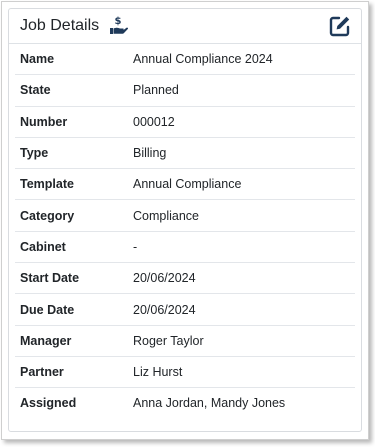  I want to click on field-label: Cabinet, so click(43, 246).